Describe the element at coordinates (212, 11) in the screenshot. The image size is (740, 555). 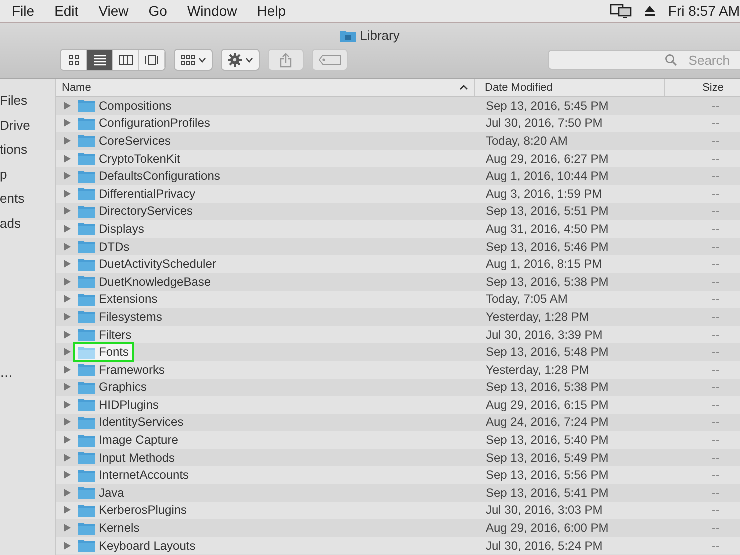
I see `menu-item: Window` at that location.